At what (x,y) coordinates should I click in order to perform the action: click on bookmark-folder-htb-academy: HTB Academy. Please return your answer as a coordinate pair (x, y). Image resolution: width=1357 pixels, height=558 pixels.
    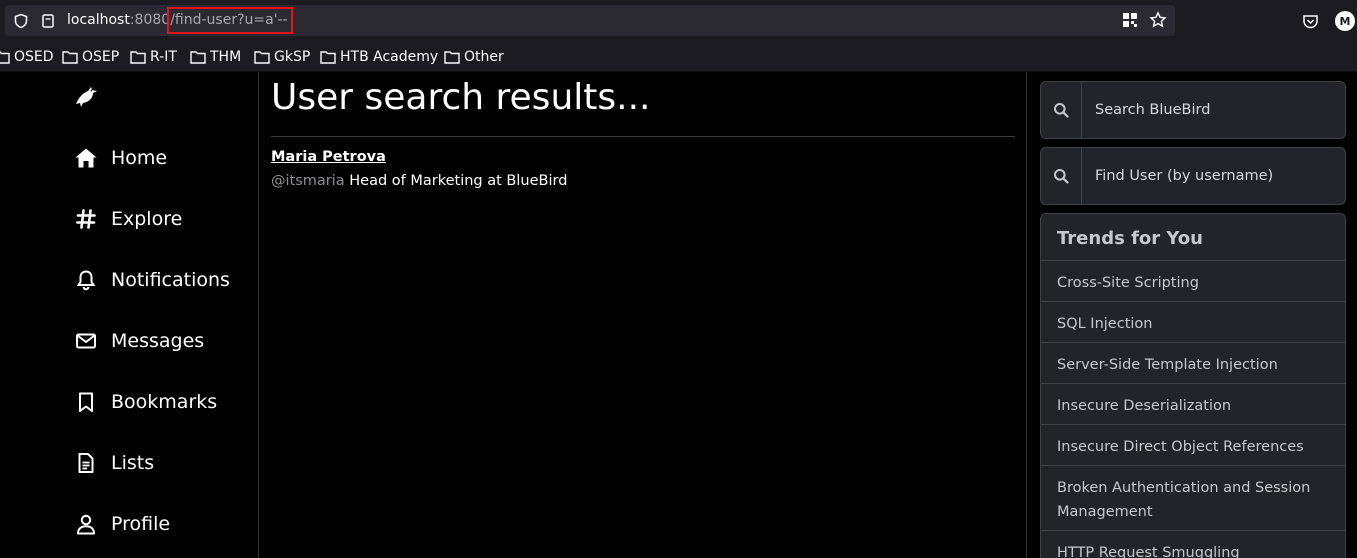
    Looking at the image, I should click on (379, 57).